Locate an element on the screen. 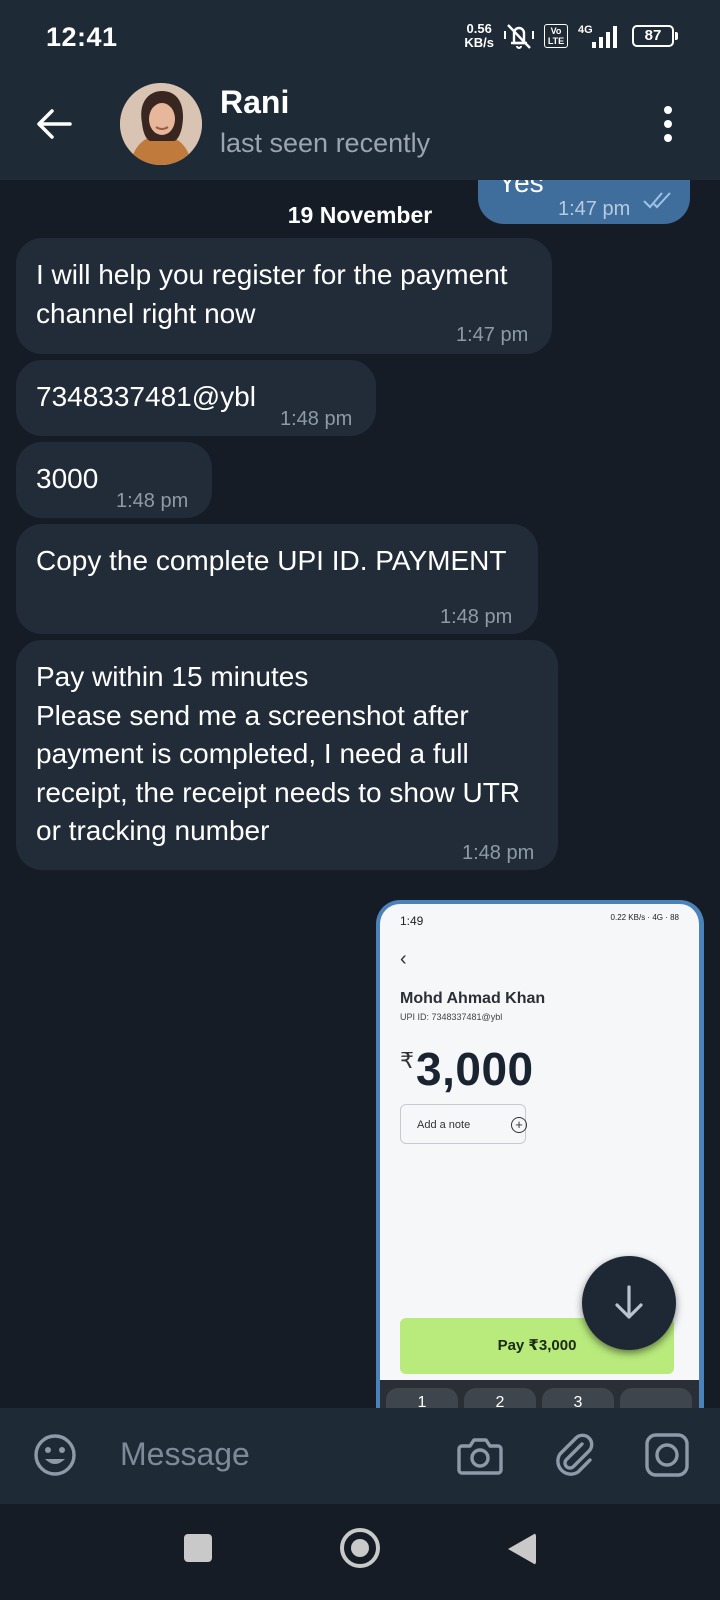 The width and height of the screenshot is (720, 1600). message-text: 3000 is located at coordinates (67, 478).